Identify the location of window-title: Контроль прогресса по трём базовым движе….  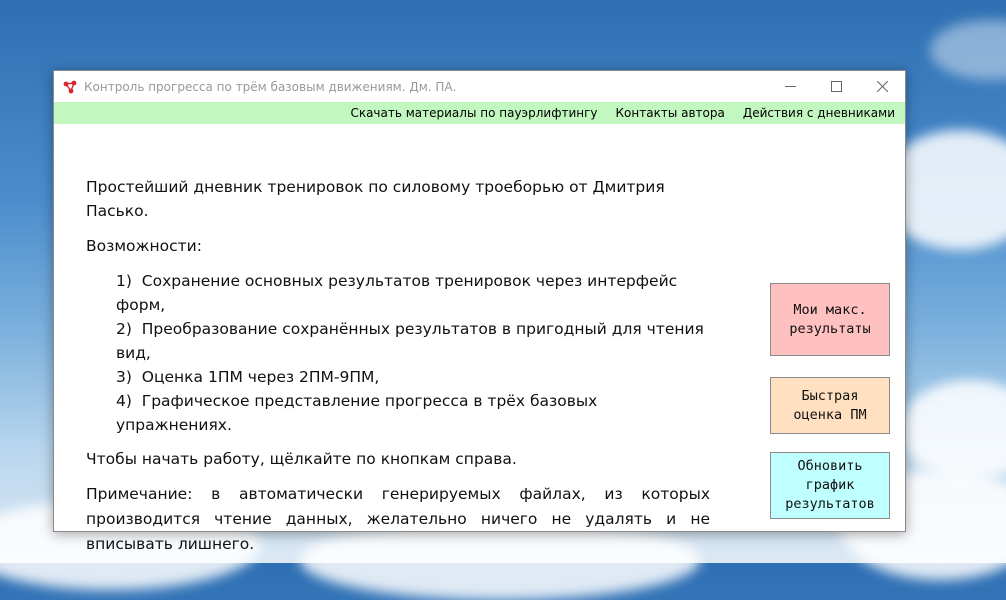
(270, 86).